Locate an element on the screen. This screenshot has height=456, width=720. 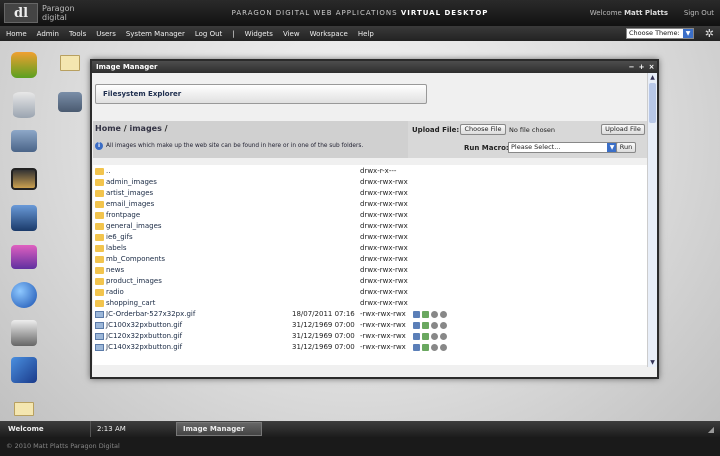
file-name: mb_Components is located at coordinates (135, 259).